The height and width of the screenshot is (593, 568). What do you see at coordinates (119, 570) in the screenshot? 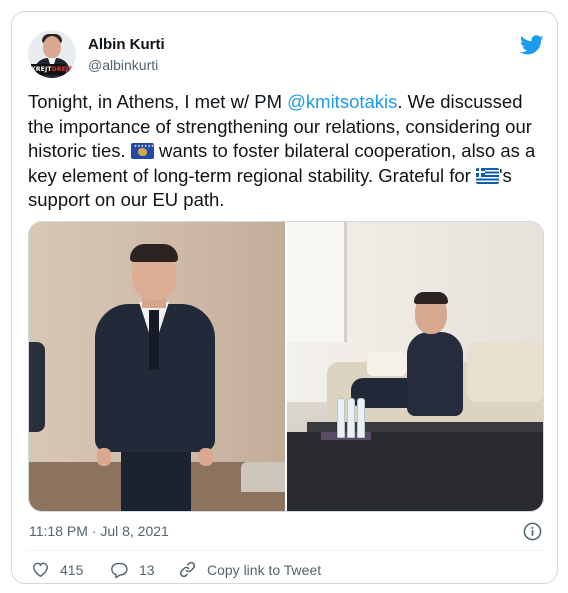
I see `reply-bubble-icon` at bounding box center [119, 570].